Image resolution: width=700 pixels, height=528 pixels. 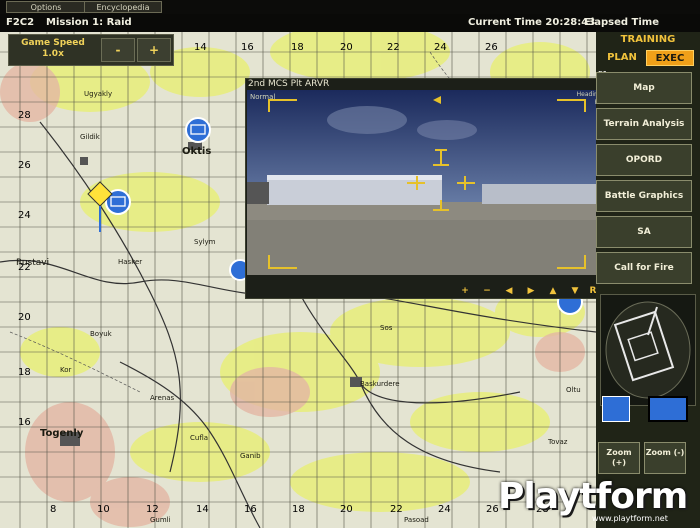 I want to click on vehicle-status-display, so click(x=648, y=350).